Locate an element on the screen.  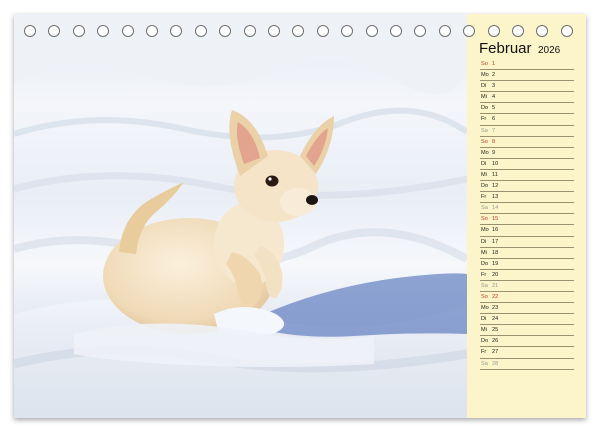
day-row: So 1 is located at coordinates (527, 65).